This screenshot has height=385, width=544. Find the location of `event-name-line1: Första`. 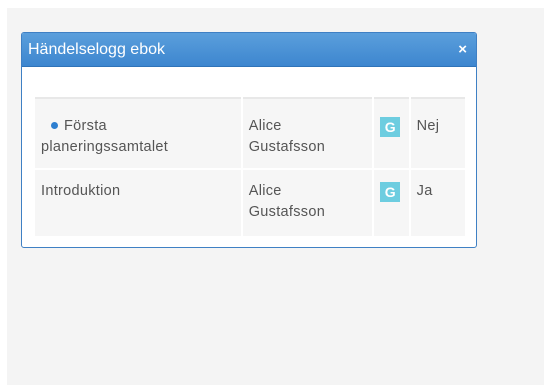

event-name-line1: Första is located at coordinates (85, 126).